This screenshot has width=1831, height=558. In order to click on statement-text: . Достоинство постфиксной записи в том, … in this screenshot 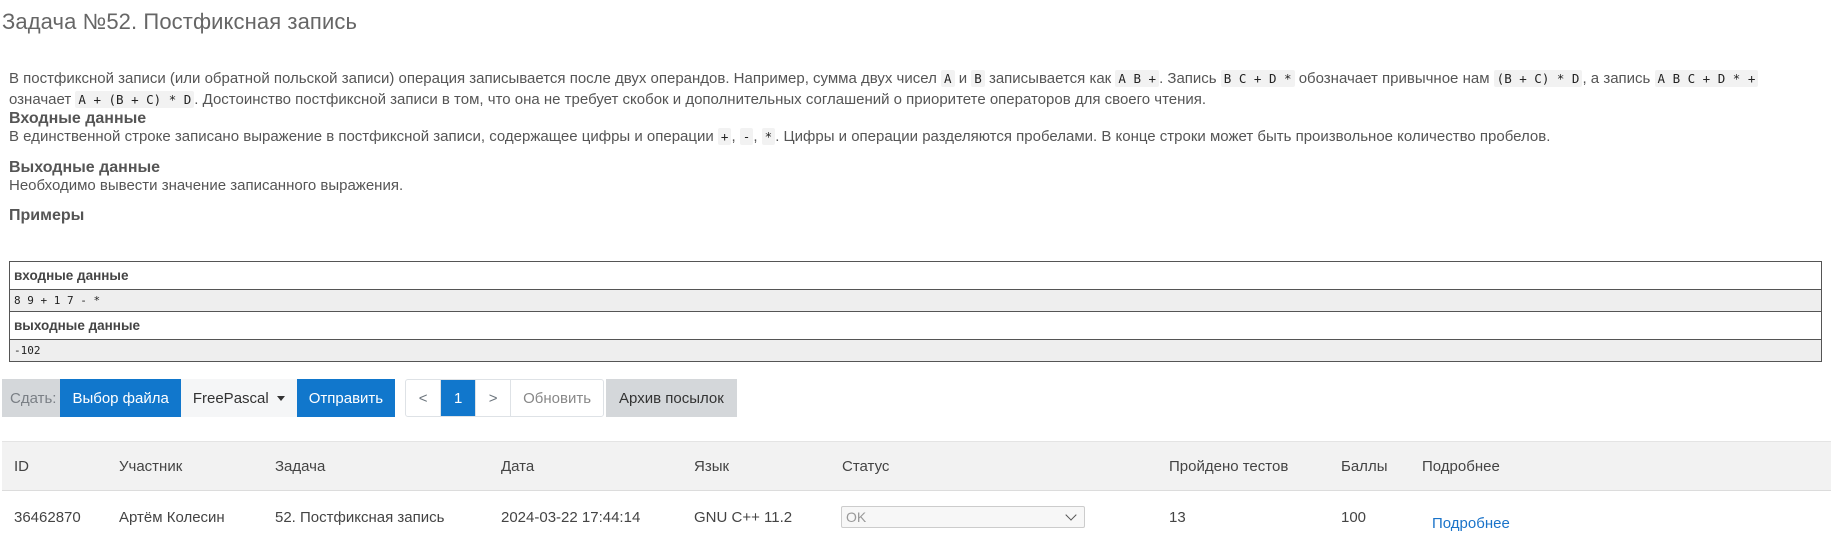, I will do `click(700, 99)`.